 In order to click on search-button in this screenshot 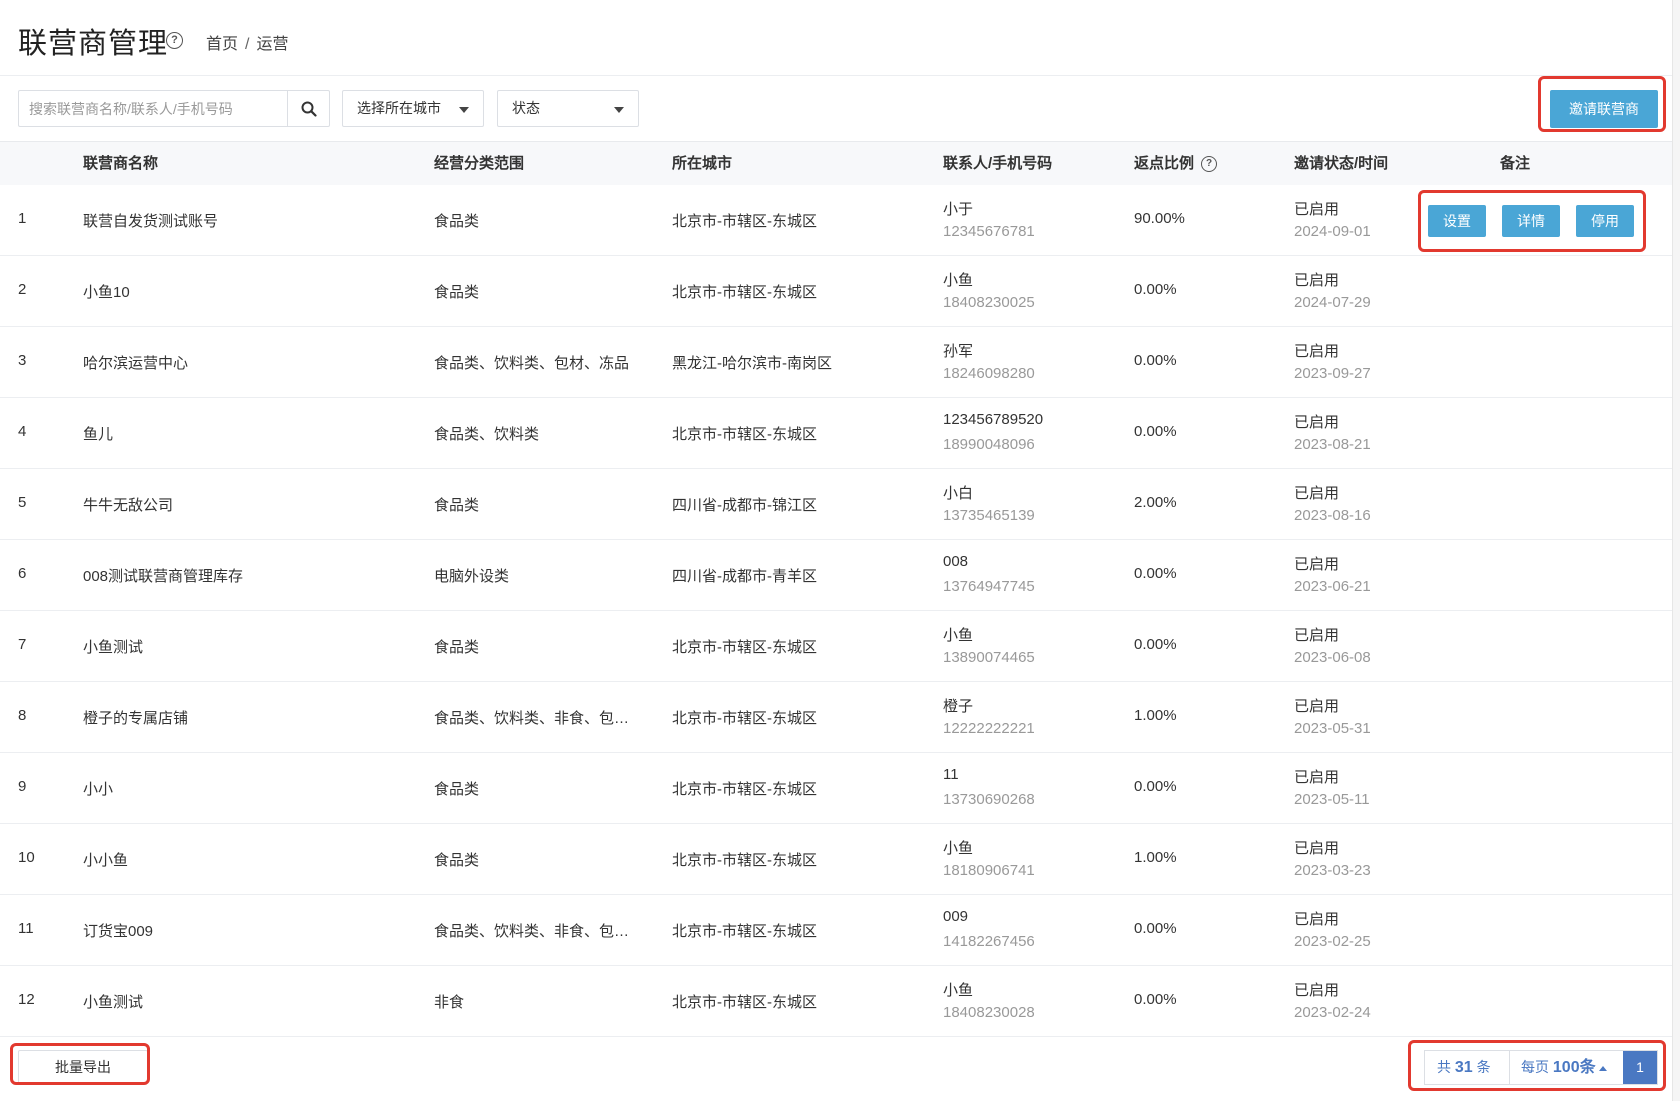, I will do `click(308, 108)`.